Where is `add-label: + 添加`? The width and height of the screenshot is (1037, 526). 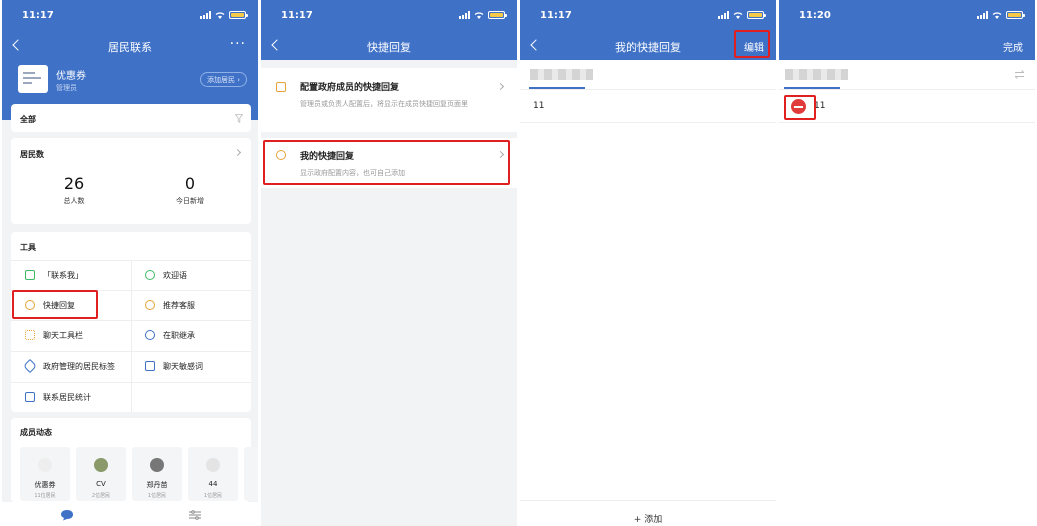 add-label: + 添加 is located at coordinates (648, 520).